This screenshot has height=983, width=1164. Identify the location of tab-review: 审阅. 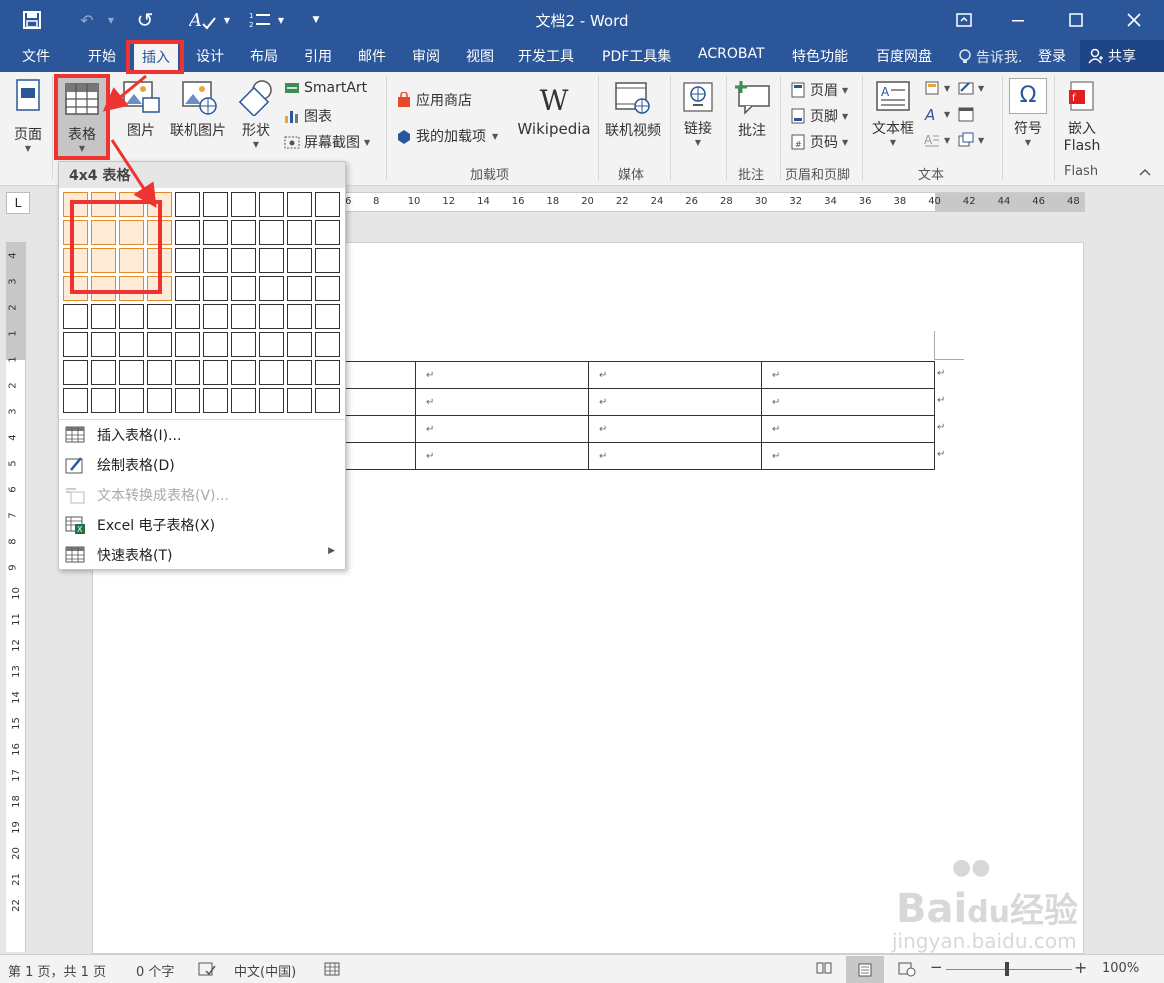
(426, 57).